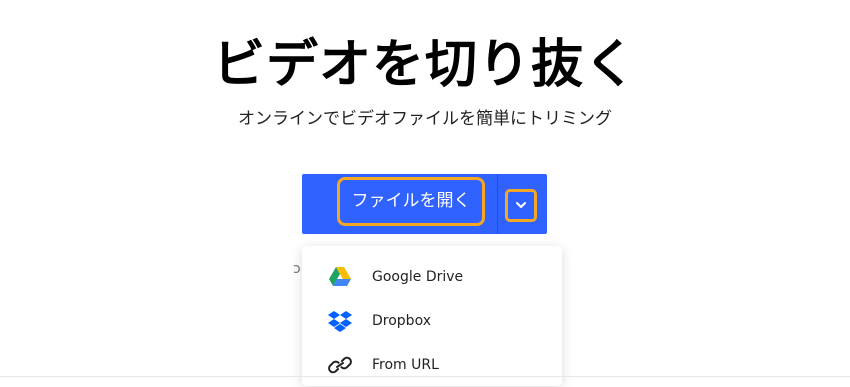 The width and height of the screenshot is (850, 387). I want to click on partially-hidden-text: ↄ, so click(297, 269).